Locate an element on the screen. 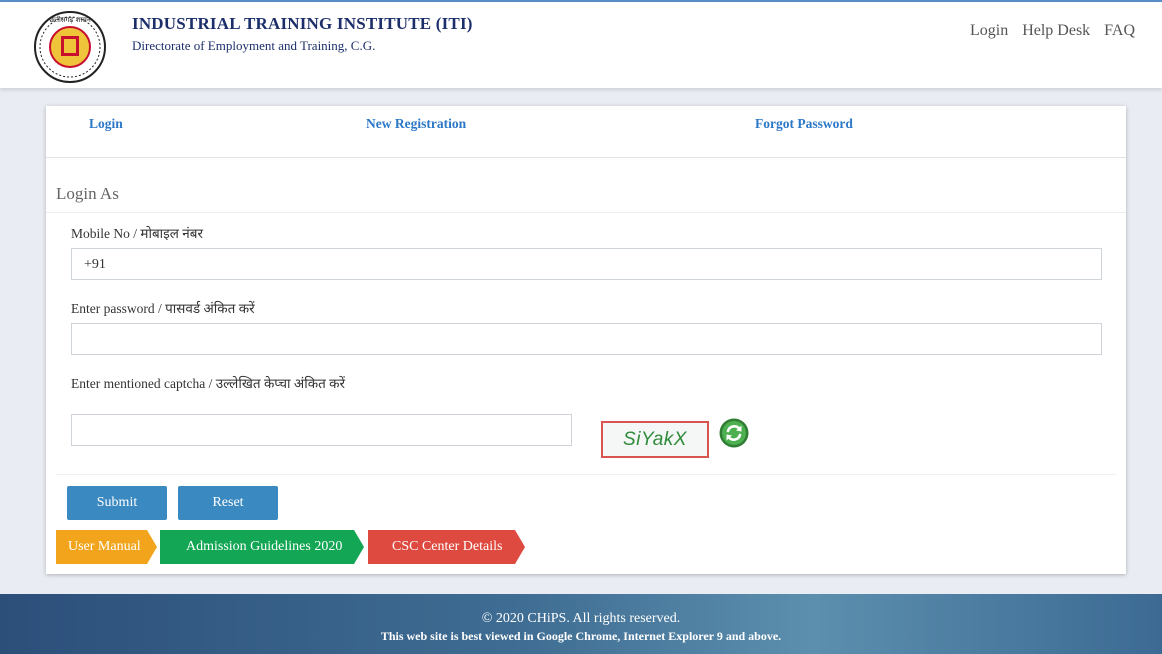 The image size is (1162, 654). captcha-input is located at coordinates (321, 430).